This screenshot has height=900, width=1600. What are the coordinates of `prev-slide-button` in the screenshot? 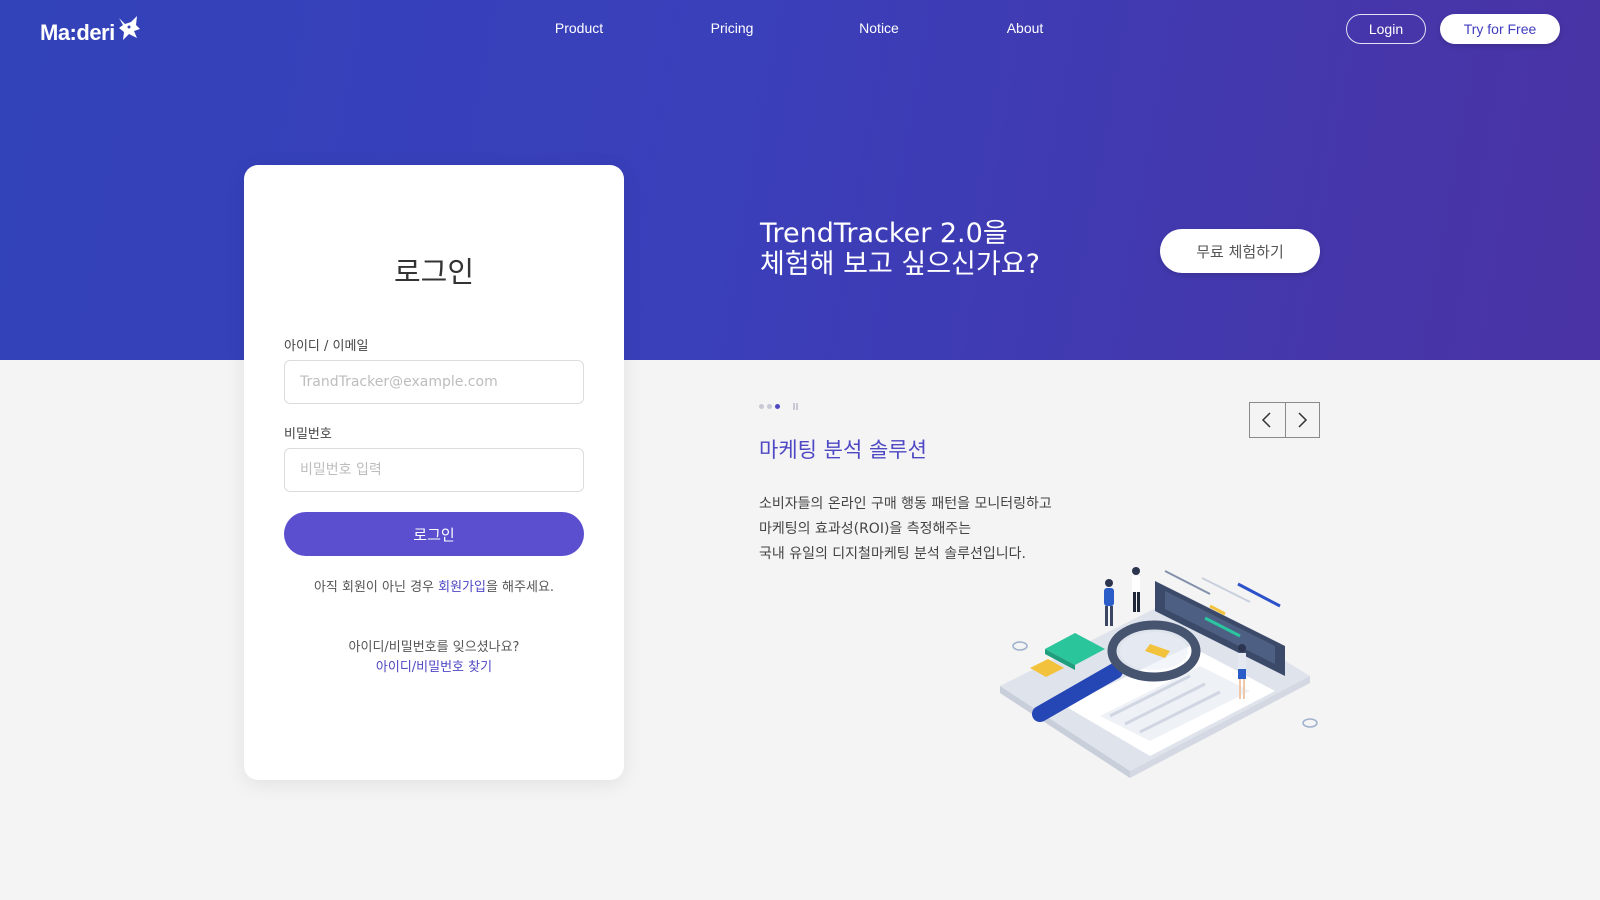 It's located at (1267, 420).